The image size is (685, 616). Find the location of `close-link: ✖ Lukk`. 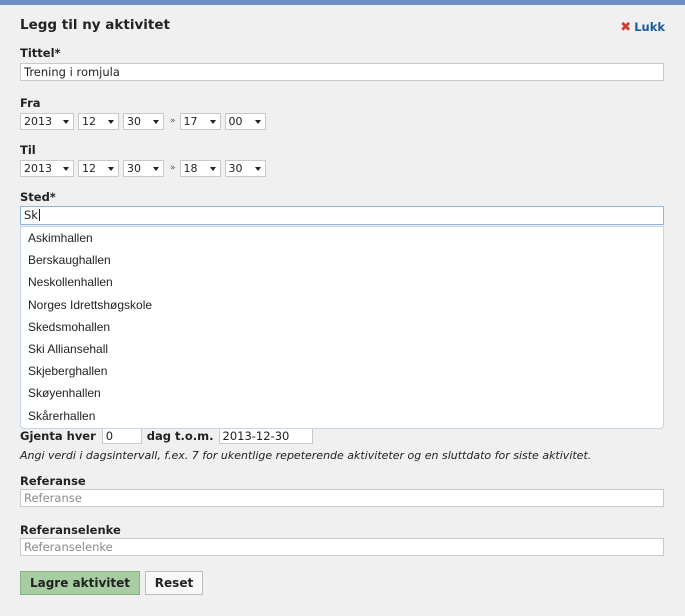

close-link: ✖ Lukk is located at coordinates (642, 27).